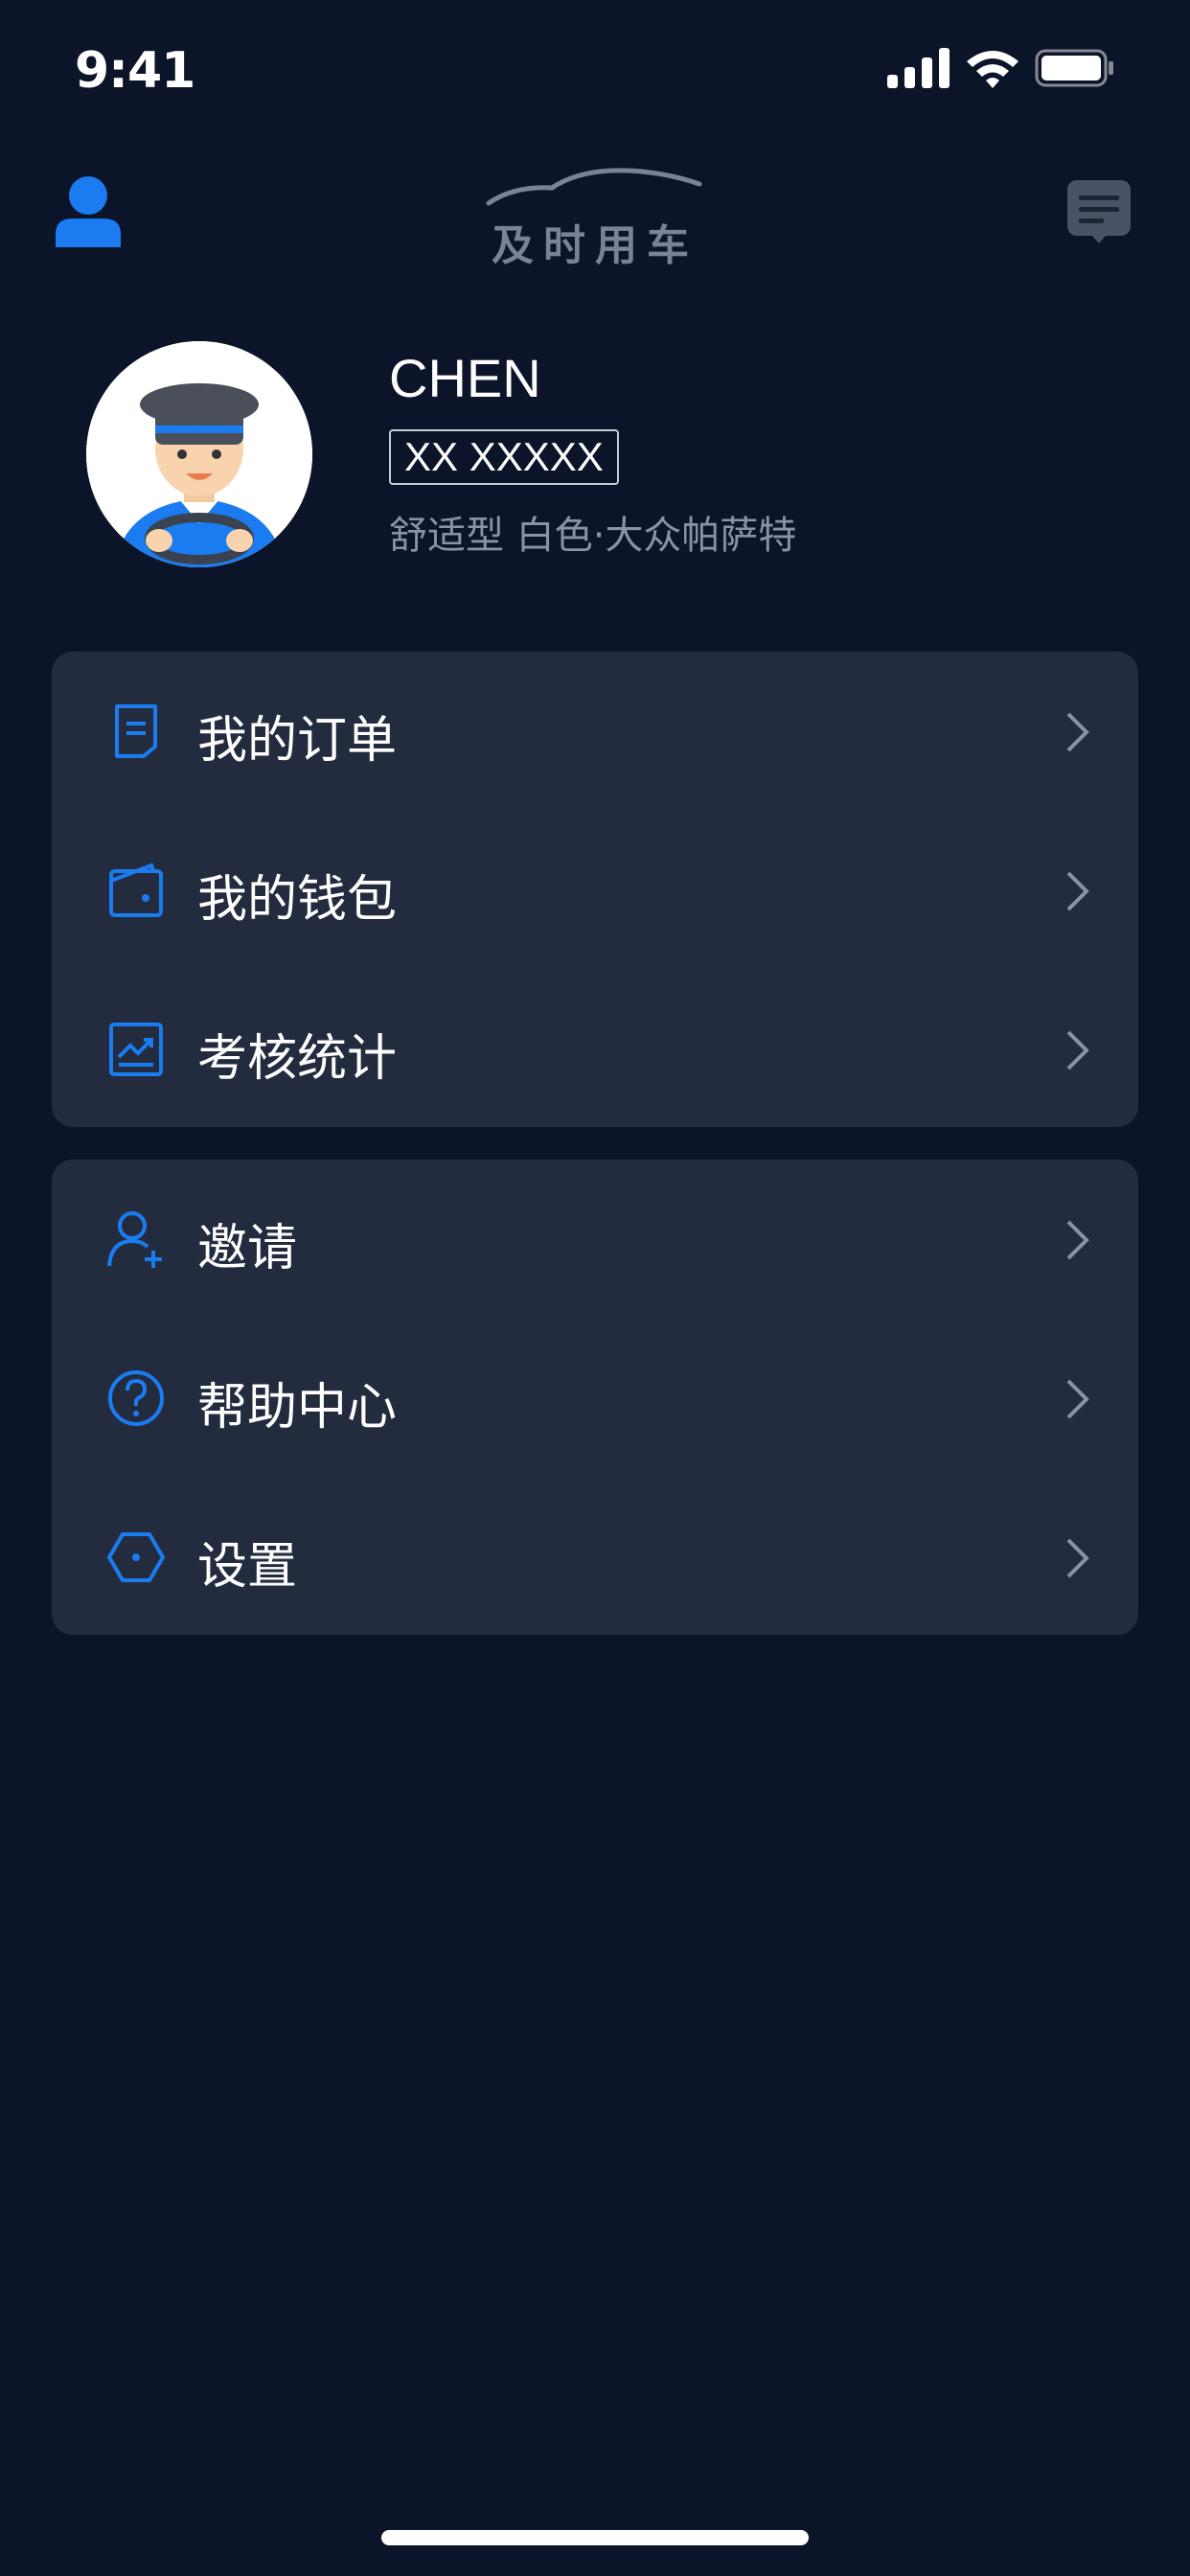 Image resolution: width=1190 pixels, height=2576 pixels. What do you see at coordinates (297, 1408) in the screenshot?
I see `menu-label: 帮助中心` at bounding box center [297, 1408].